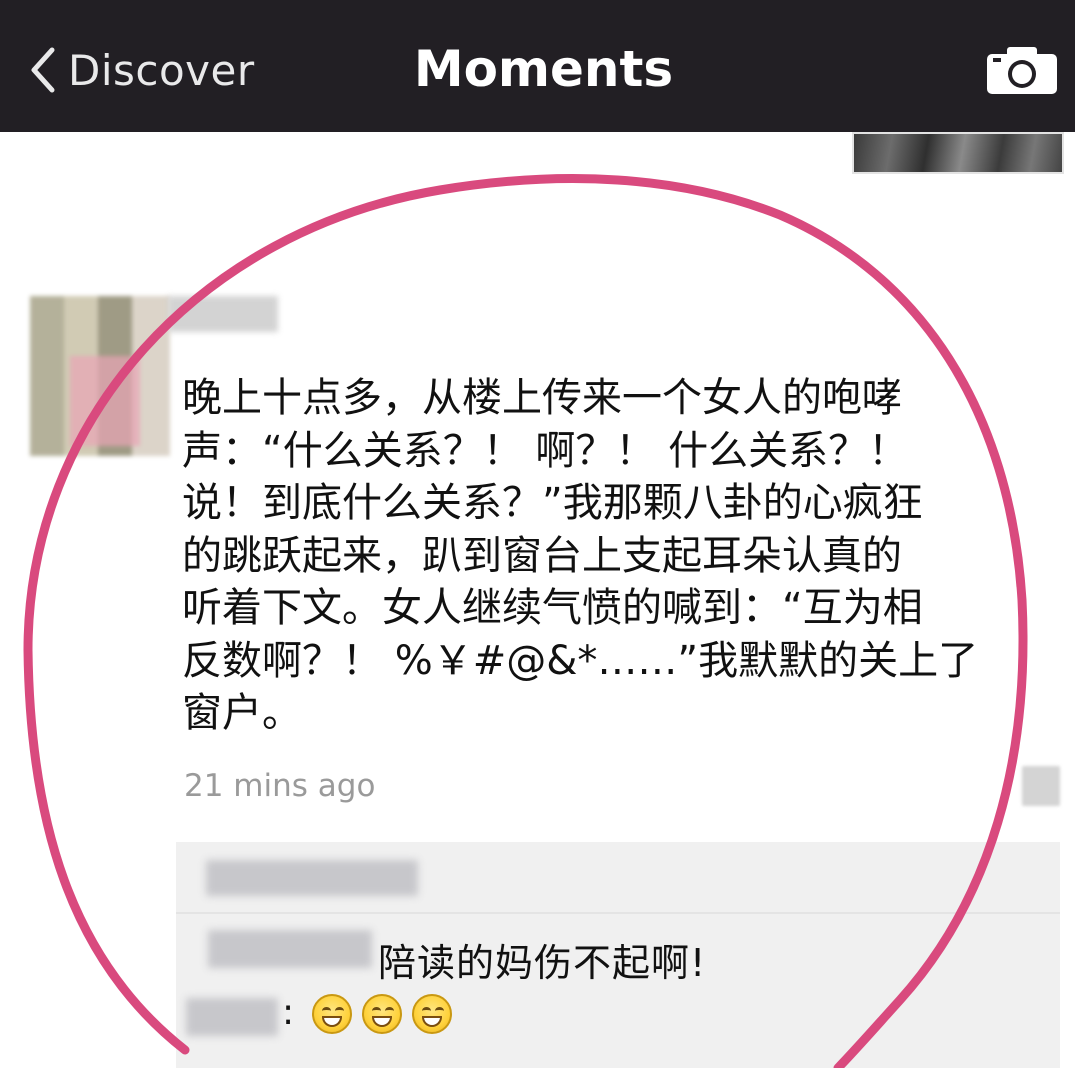 The height and width of the screenshot is (1068, 1075). Describe the element at coordinates (280, 786) in the screenshot. I see `post-timestamp: 21 mins ago` at that location.